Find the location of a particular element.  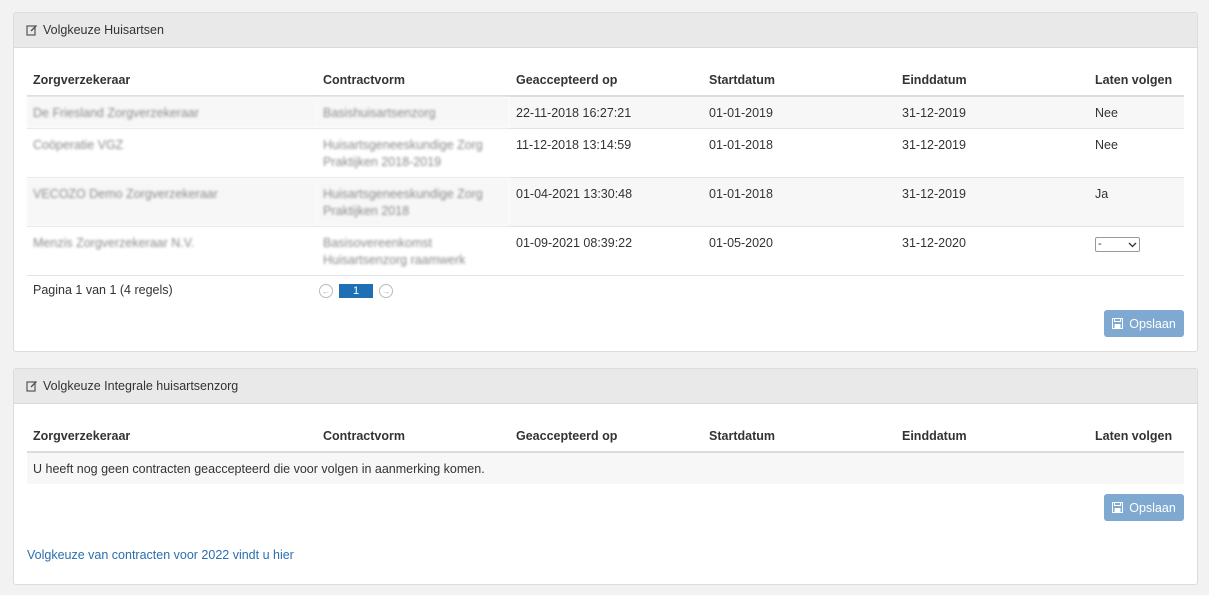

cell-insurer: Coöperatie VGZ is located at coordinates (172, 153).